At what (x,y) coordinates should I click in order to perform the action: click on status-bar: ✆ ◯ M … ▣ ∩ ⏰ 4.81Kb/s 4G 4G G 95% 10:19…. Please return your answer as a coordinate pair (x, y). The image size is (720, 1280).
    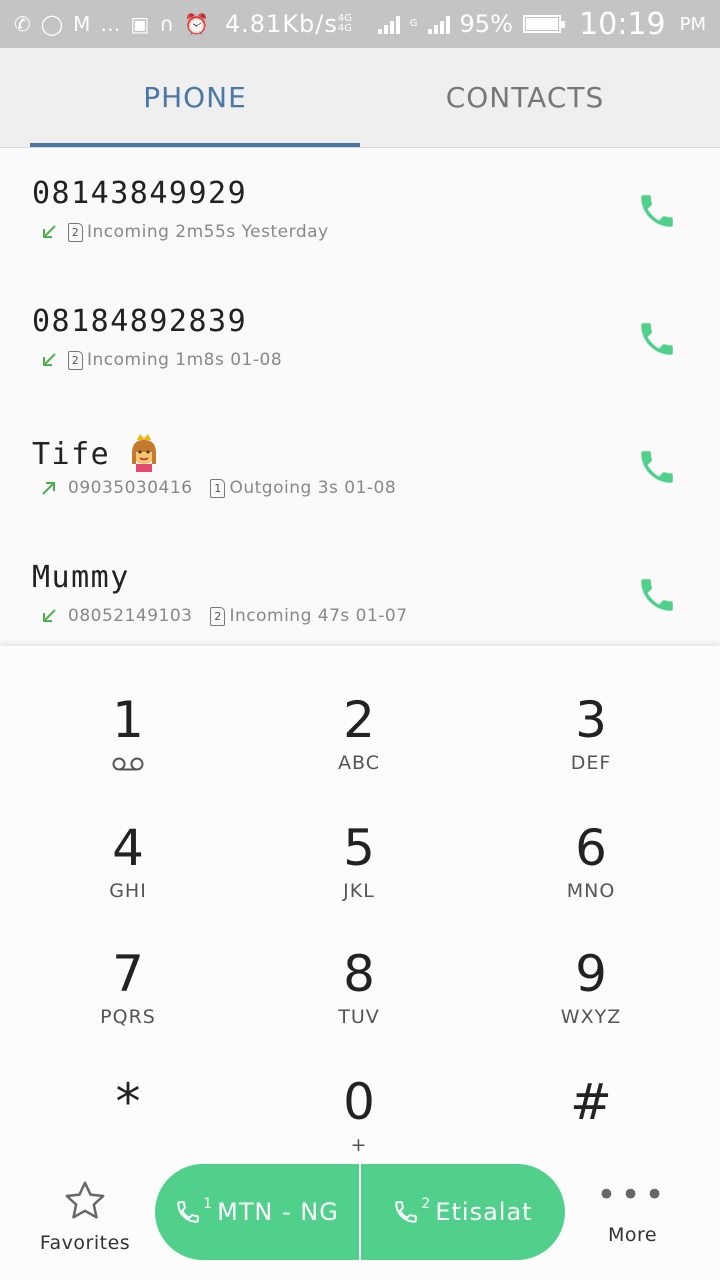
    Looking at the image, I should click on (360, 24).